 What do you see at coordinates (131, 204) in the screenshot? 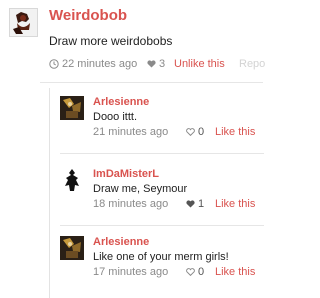
I see `comment-time: 18 minutes ago` at bounding box center [131, 204].